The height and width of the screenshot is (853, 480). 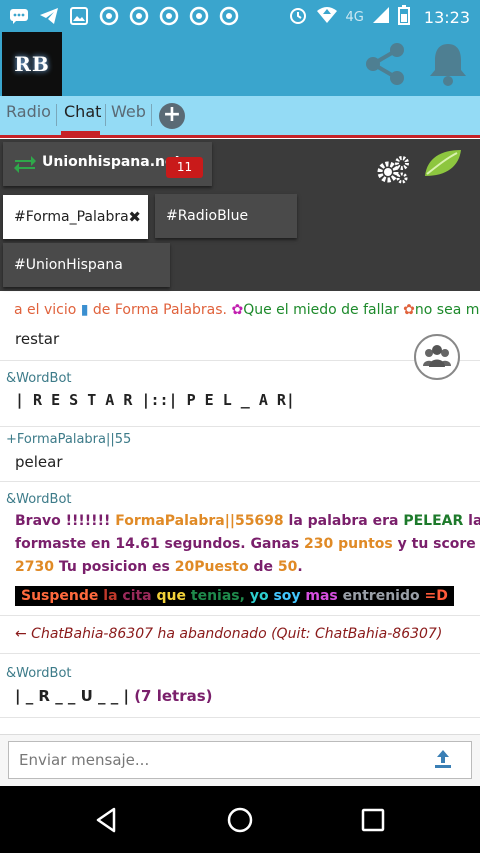 I want to click on text-span: PELEAR, so click(x=433, y=521).